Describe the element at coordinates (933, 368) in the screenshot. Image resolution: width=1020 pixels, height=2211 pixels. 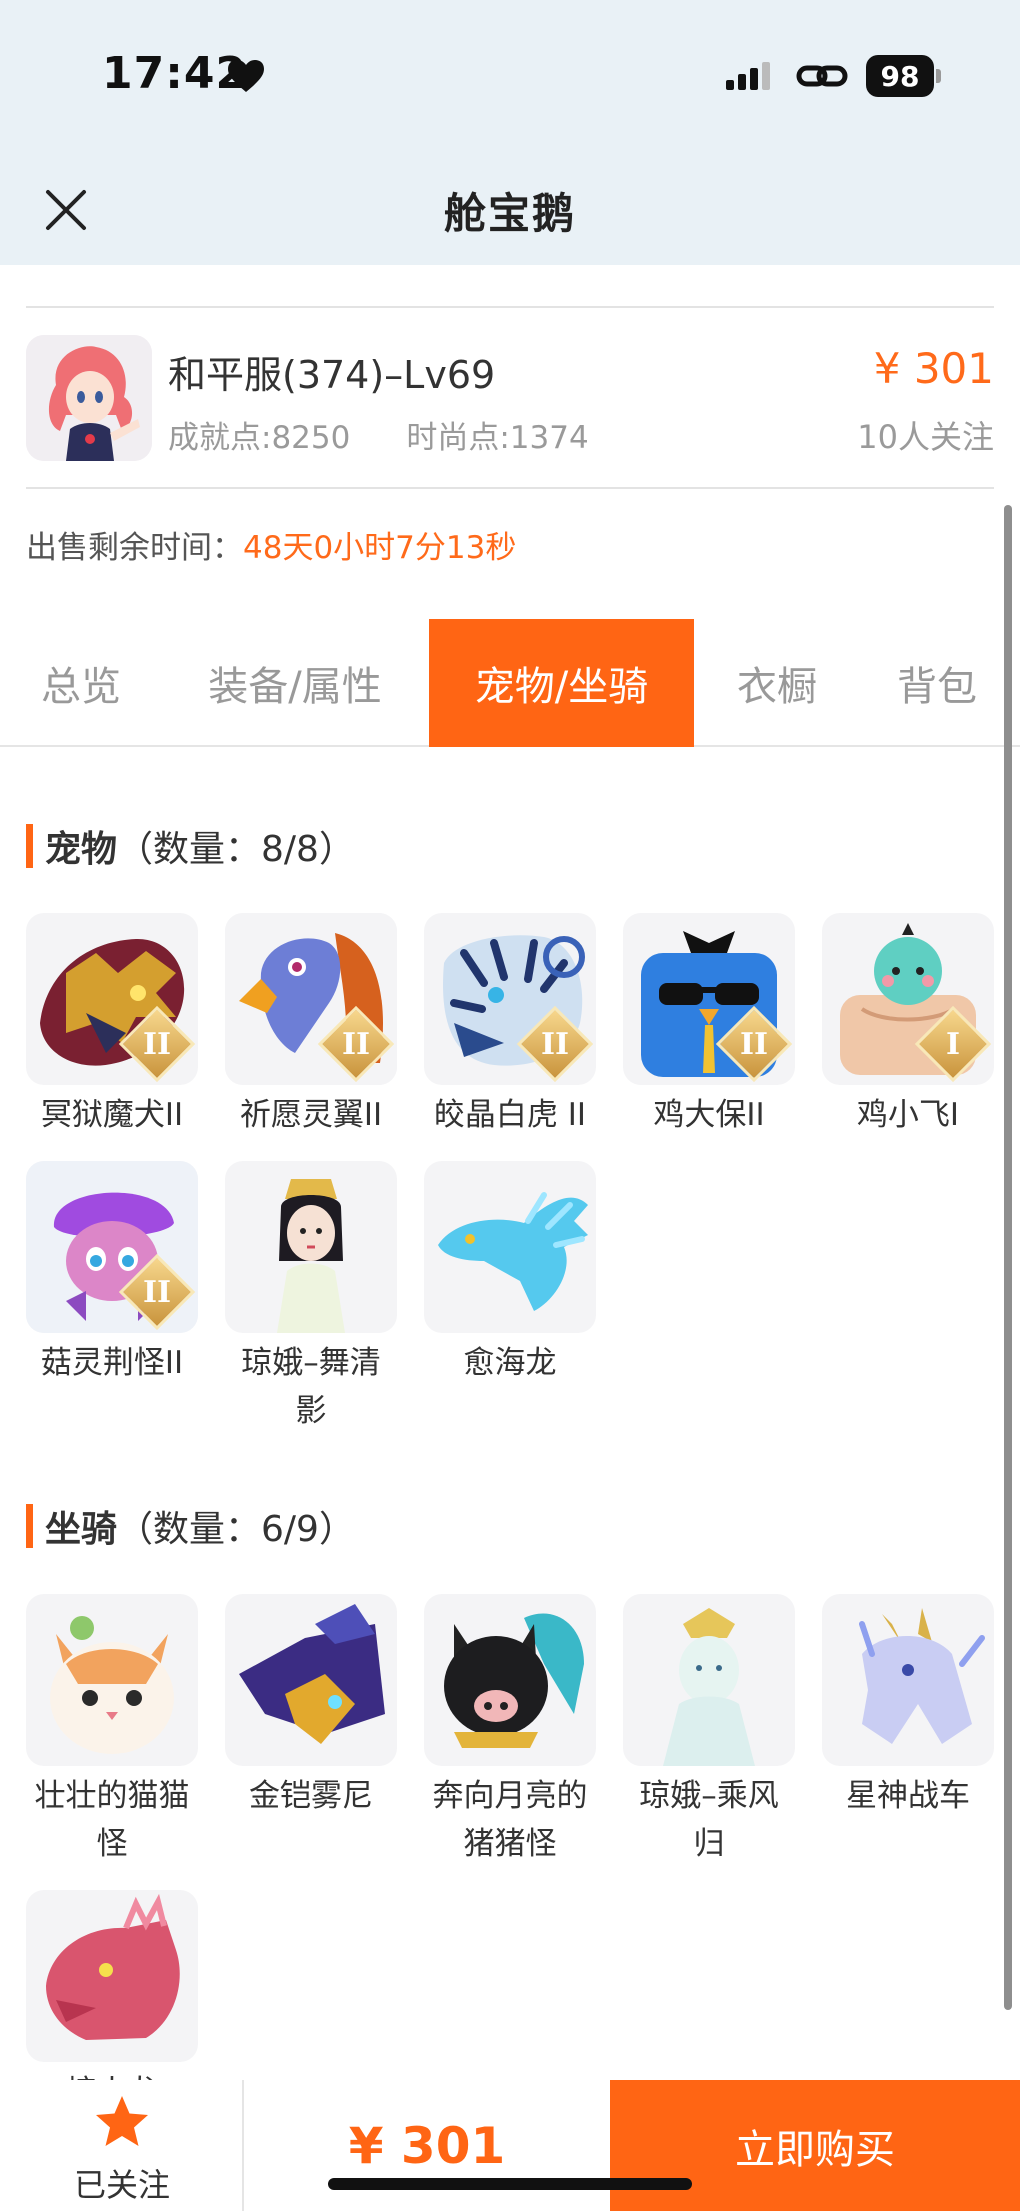
I see `listing-price: ¥ 301` at that location.